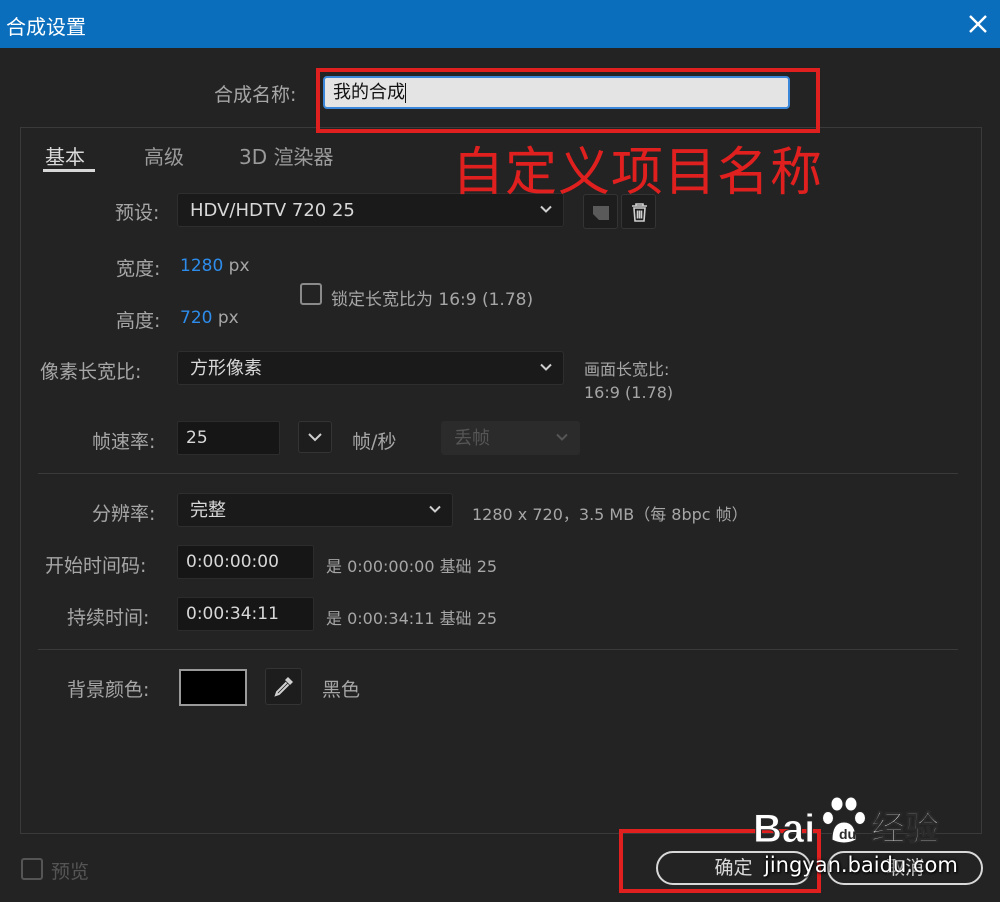  What do you see at coordinates (315, 510) in the screenshot?
I see `resolution-dropdown: 完整` at bounding box center [315, 510].